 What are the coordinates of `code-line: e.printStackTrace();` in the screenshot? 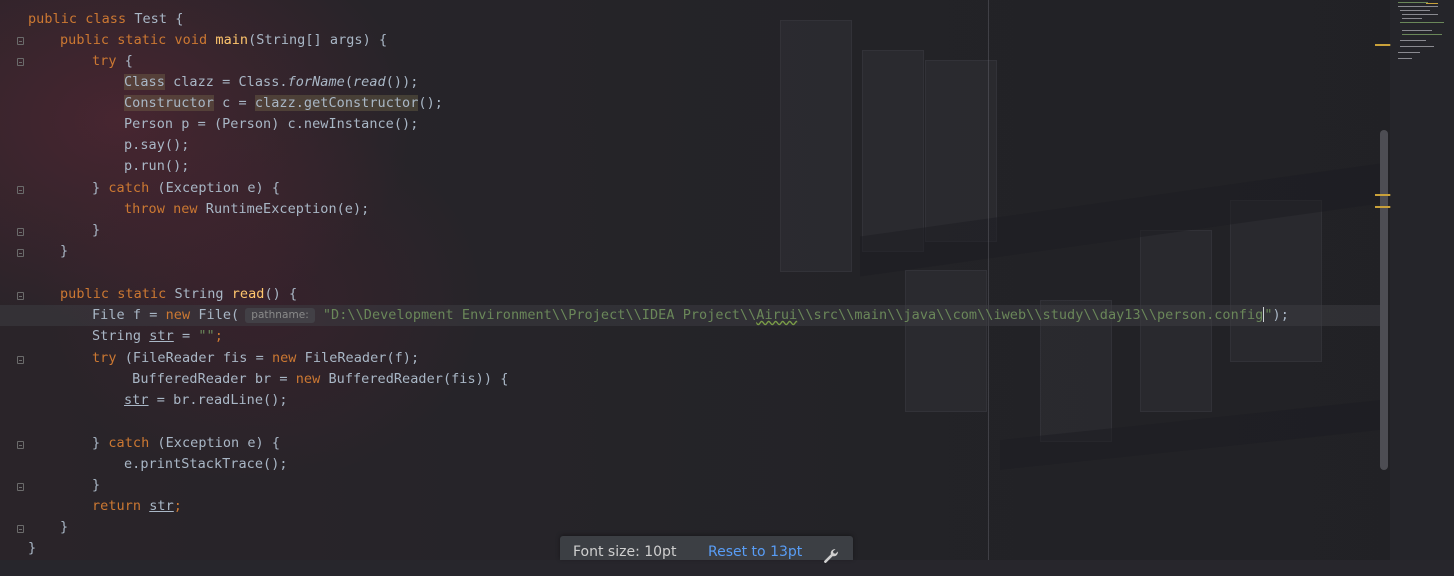 It's located at (206, 464).